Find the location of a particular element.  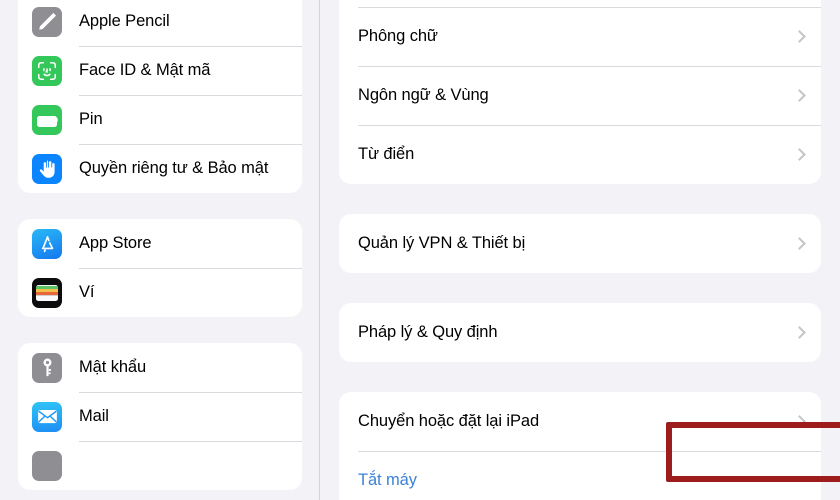

sidebar-item-label: Face ID & Mật mã is located at coordinates (145, 70).